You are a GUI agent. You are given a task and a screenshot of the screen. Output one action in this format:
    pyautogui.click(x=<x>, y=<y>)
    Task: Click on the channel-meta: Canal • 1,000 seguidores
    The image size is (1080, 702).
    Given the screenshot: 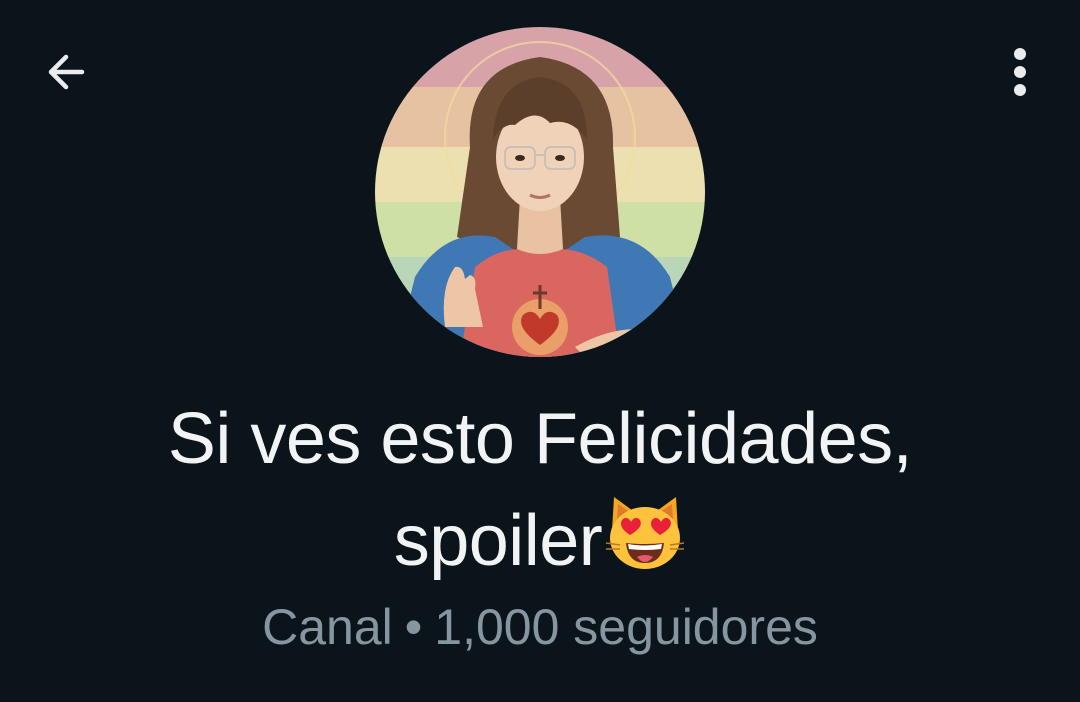 What is the action you would take?
    pyautogui.click(x=540, y=627)
    